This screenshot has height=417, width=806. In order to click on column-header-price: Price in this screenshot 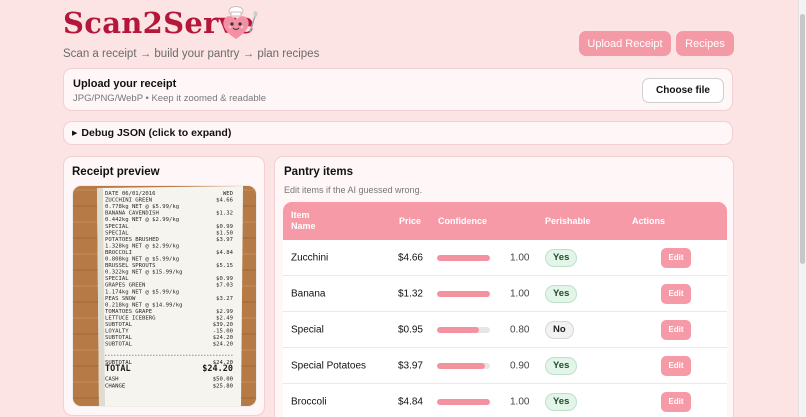, I will do `click(410, 221)`.